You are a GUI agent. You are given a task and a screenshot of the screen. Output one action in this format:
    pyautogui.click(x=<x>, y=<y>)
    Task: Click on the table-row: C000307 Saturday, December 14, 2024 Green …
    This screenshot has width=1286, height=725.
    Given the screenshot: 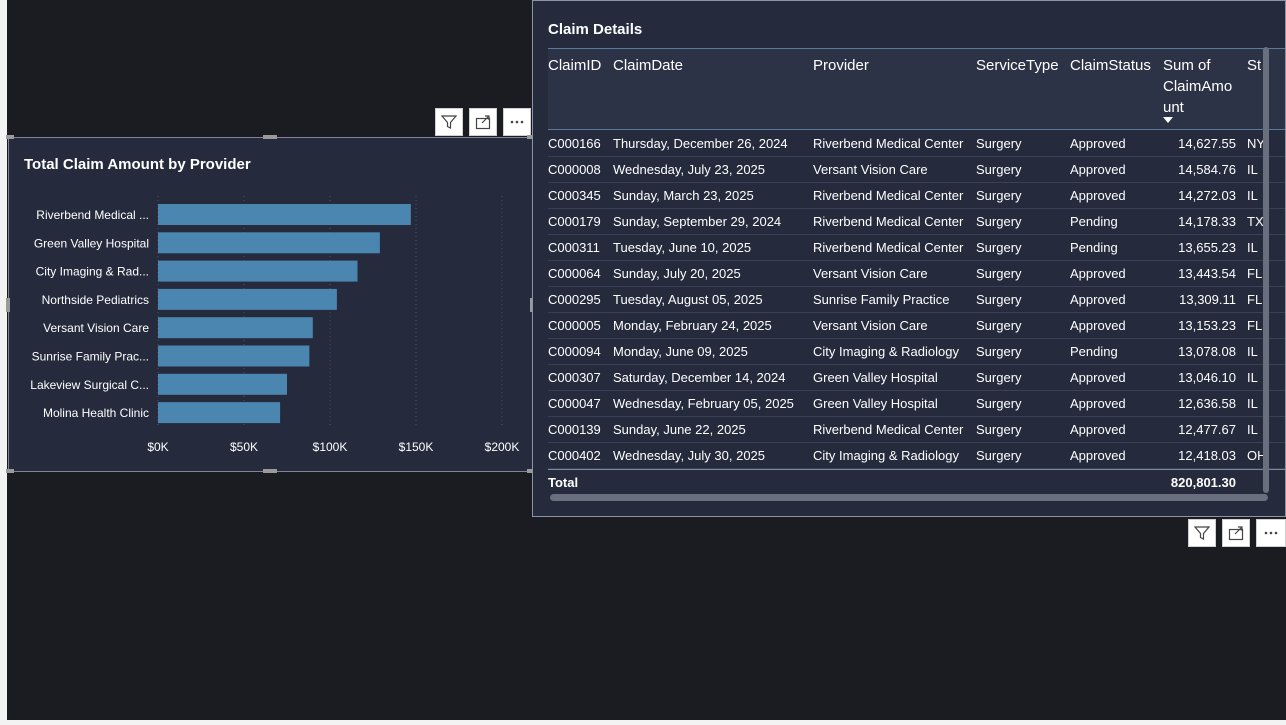 What is the action you would take?
    pyautogui.click(x=916, y=378)
    